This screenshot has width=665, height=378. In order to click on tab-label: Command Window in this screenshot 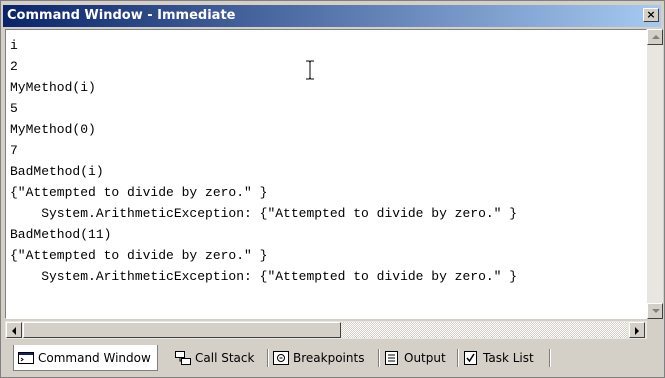, I will do `click(94, 357)`.